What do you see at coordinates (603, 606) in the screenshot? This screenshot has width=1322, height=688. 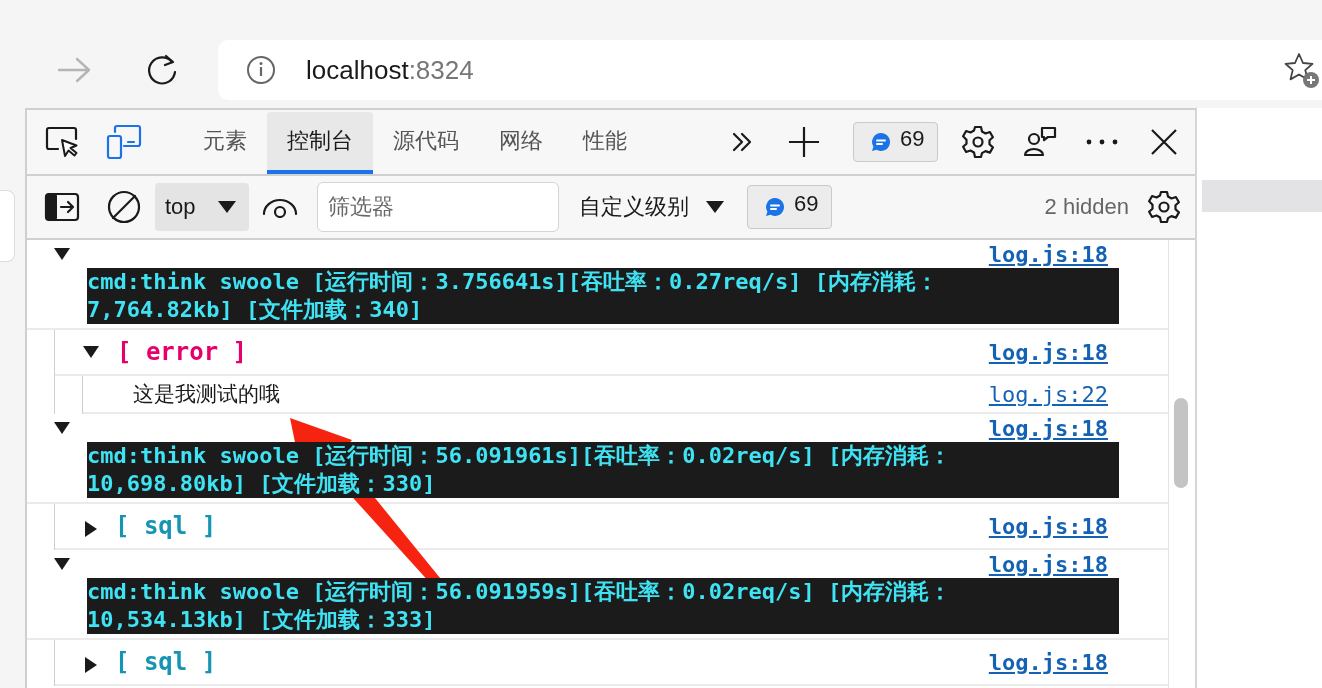 I see `log-message: cmd:think swoole [运行时间：56.091959s][吞吐率：0.02req/s] [内存消耗： 10,534.13kb] [文件加载：333]` at bounding box center [603, 606].